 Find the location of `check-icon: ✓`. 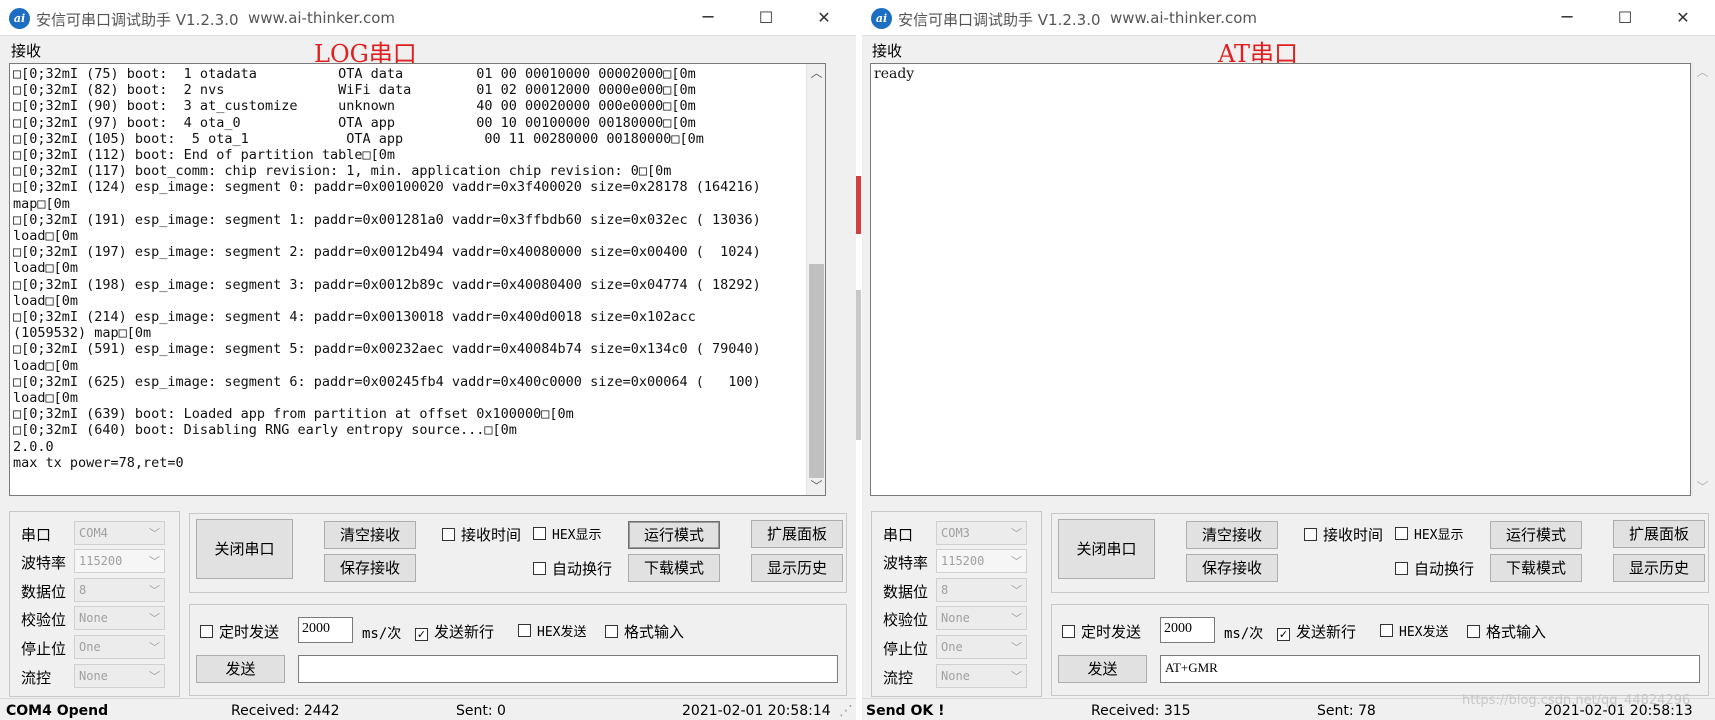

check-icon: ✓ is located at coordinates (1283, 634).